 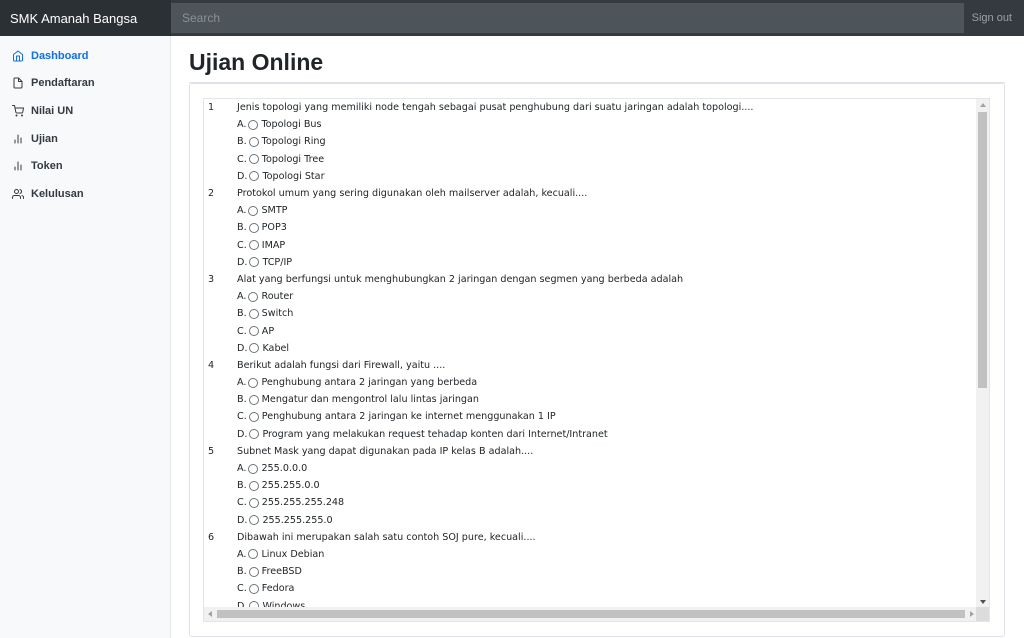 What do you see at coordinates (593, 141) in the screenshot?
I see `answer-option: B. Topologi Ring` at bounding box center [593, 141].